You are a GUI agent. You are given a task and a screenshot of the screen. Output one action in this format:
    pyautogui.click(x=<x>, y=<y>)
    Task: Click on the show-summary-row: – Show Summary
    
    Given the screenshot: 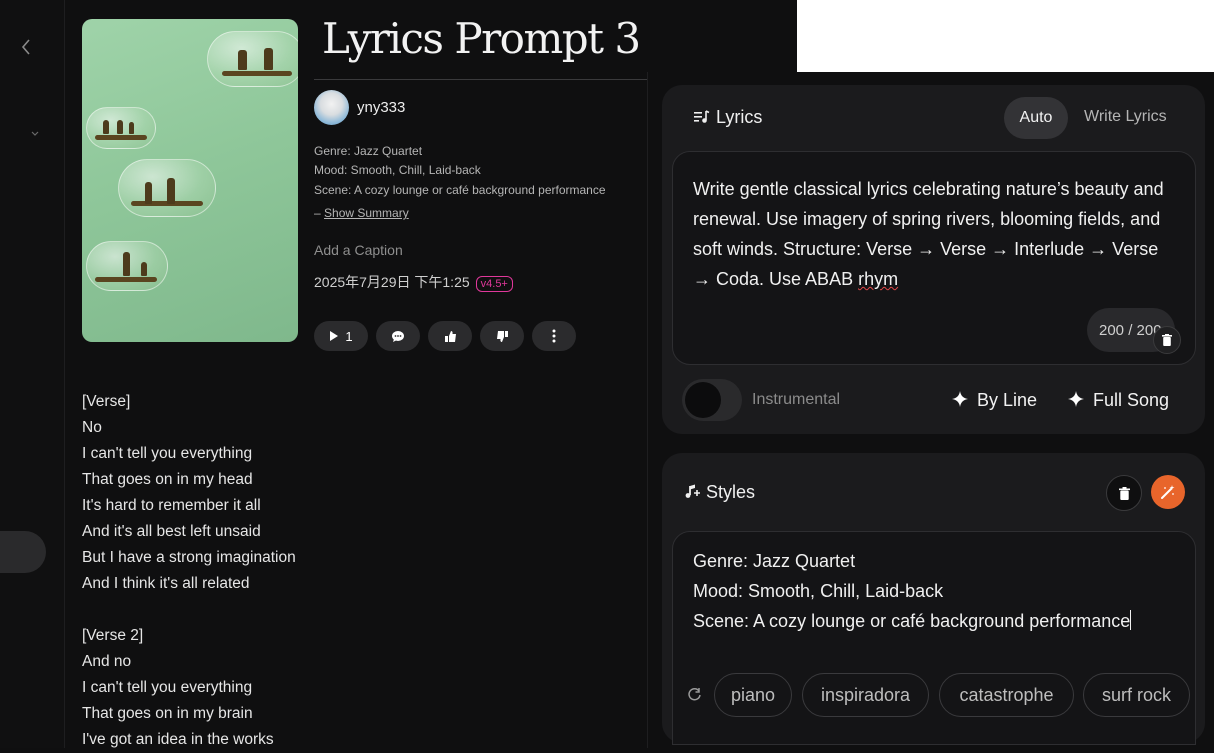 What is the action you would take?
    pyautogui.click(x=361, y=213)
    